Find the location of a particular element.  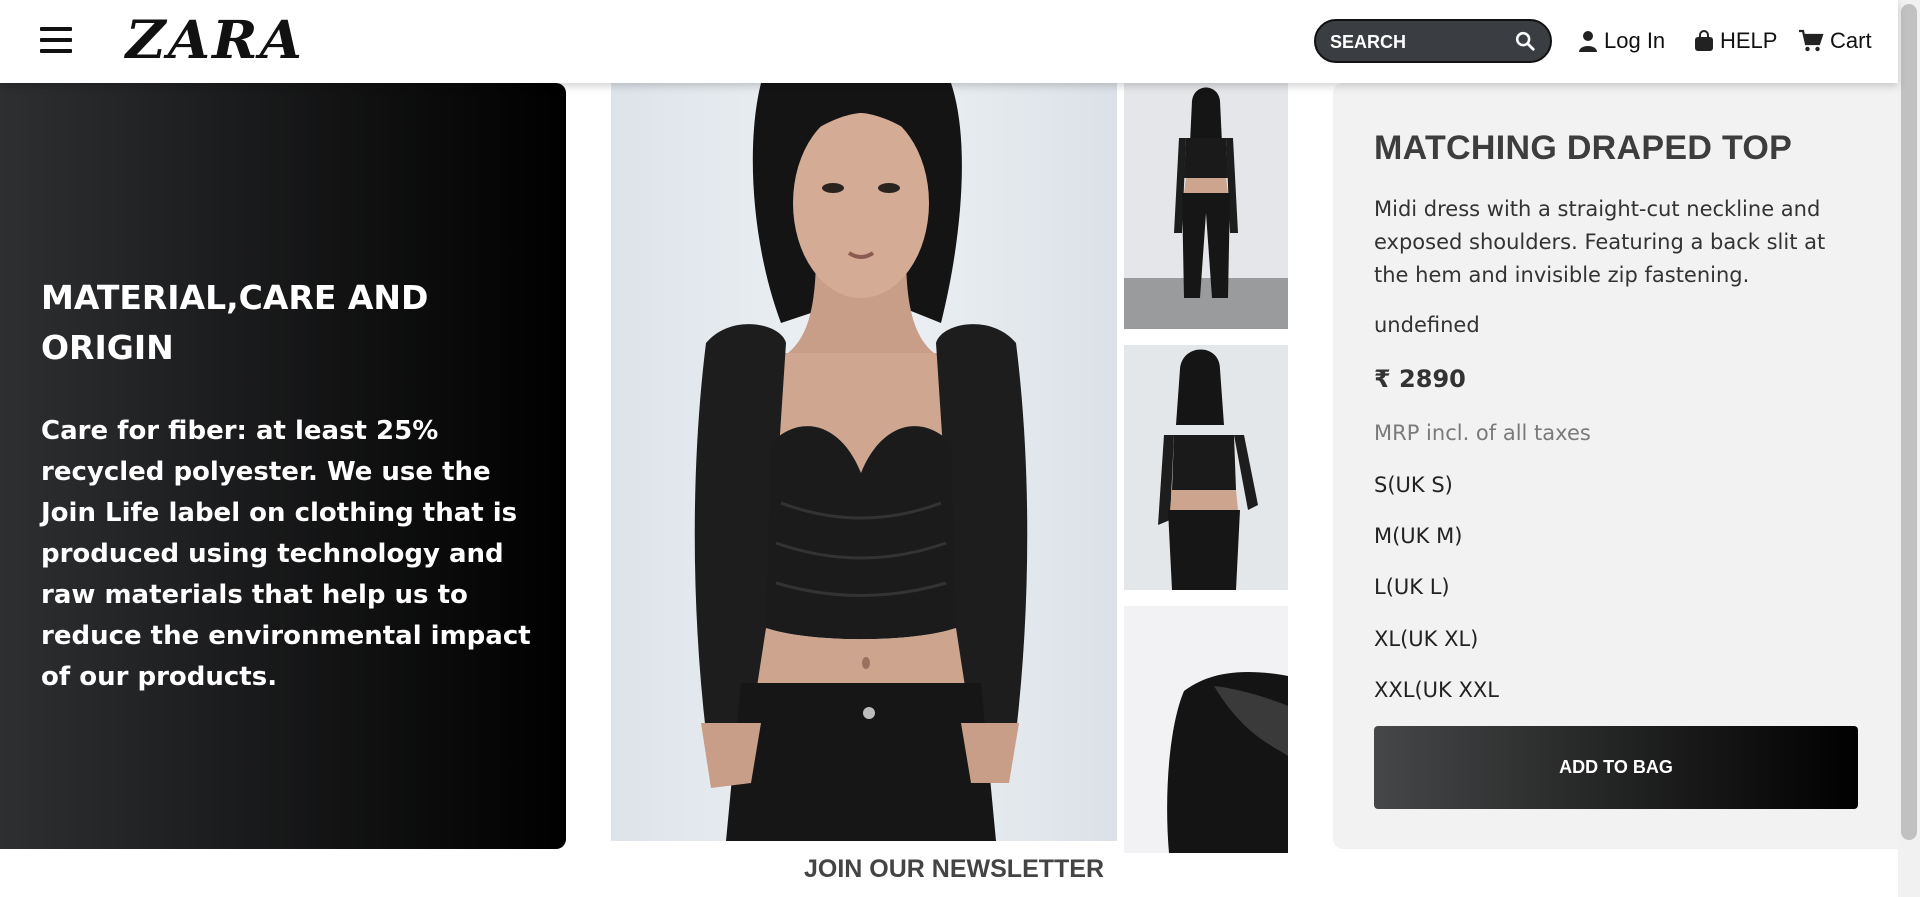

vertical-scrollbar is located at coordinates (1909, 448).